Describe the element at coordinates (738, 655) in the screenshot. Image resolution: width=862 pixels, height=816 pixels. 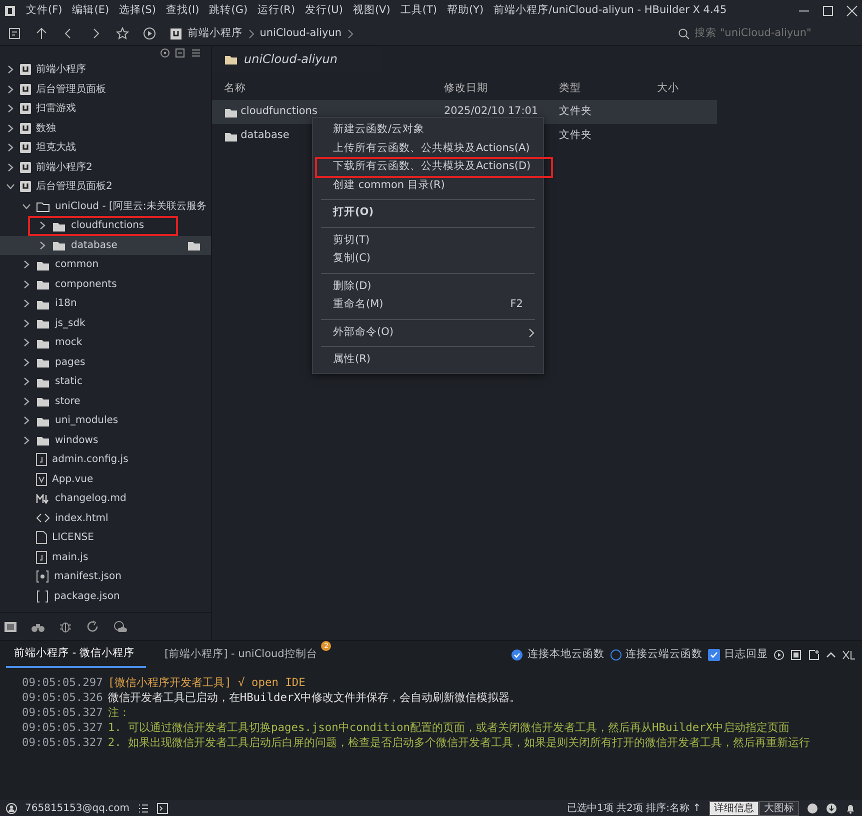
I see `option-label: 日志回显` at that location.